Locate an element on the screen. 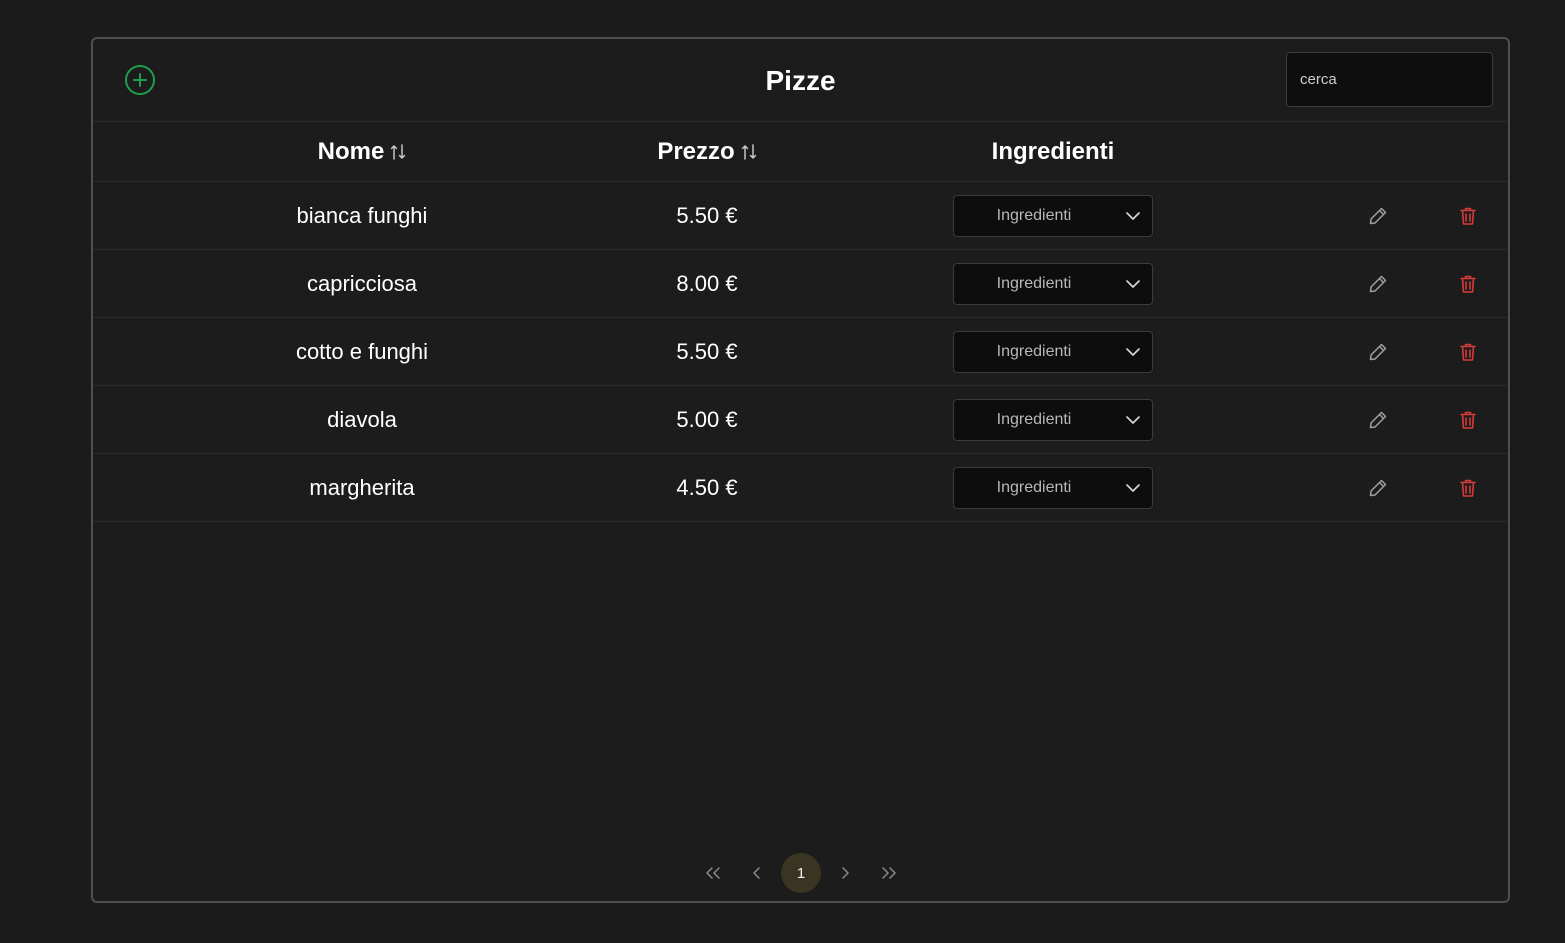  pagination: 1 is located at coordinates (803, 873).